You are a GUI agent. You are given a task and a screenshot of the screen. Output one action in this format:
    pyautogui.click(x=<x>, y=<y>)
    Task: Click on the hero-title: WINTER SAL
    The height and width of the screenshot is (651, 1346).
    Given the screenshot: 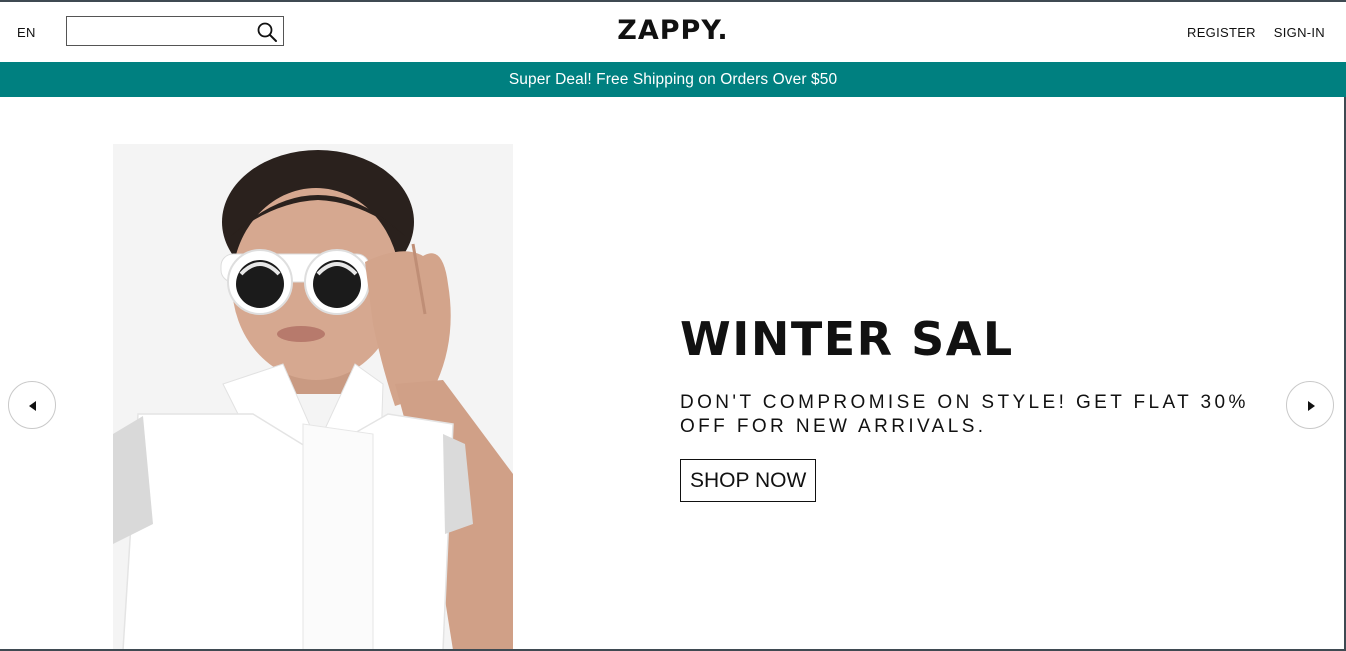 What is the action you would take?
    pyautogui.click(x=847, y=339)
    